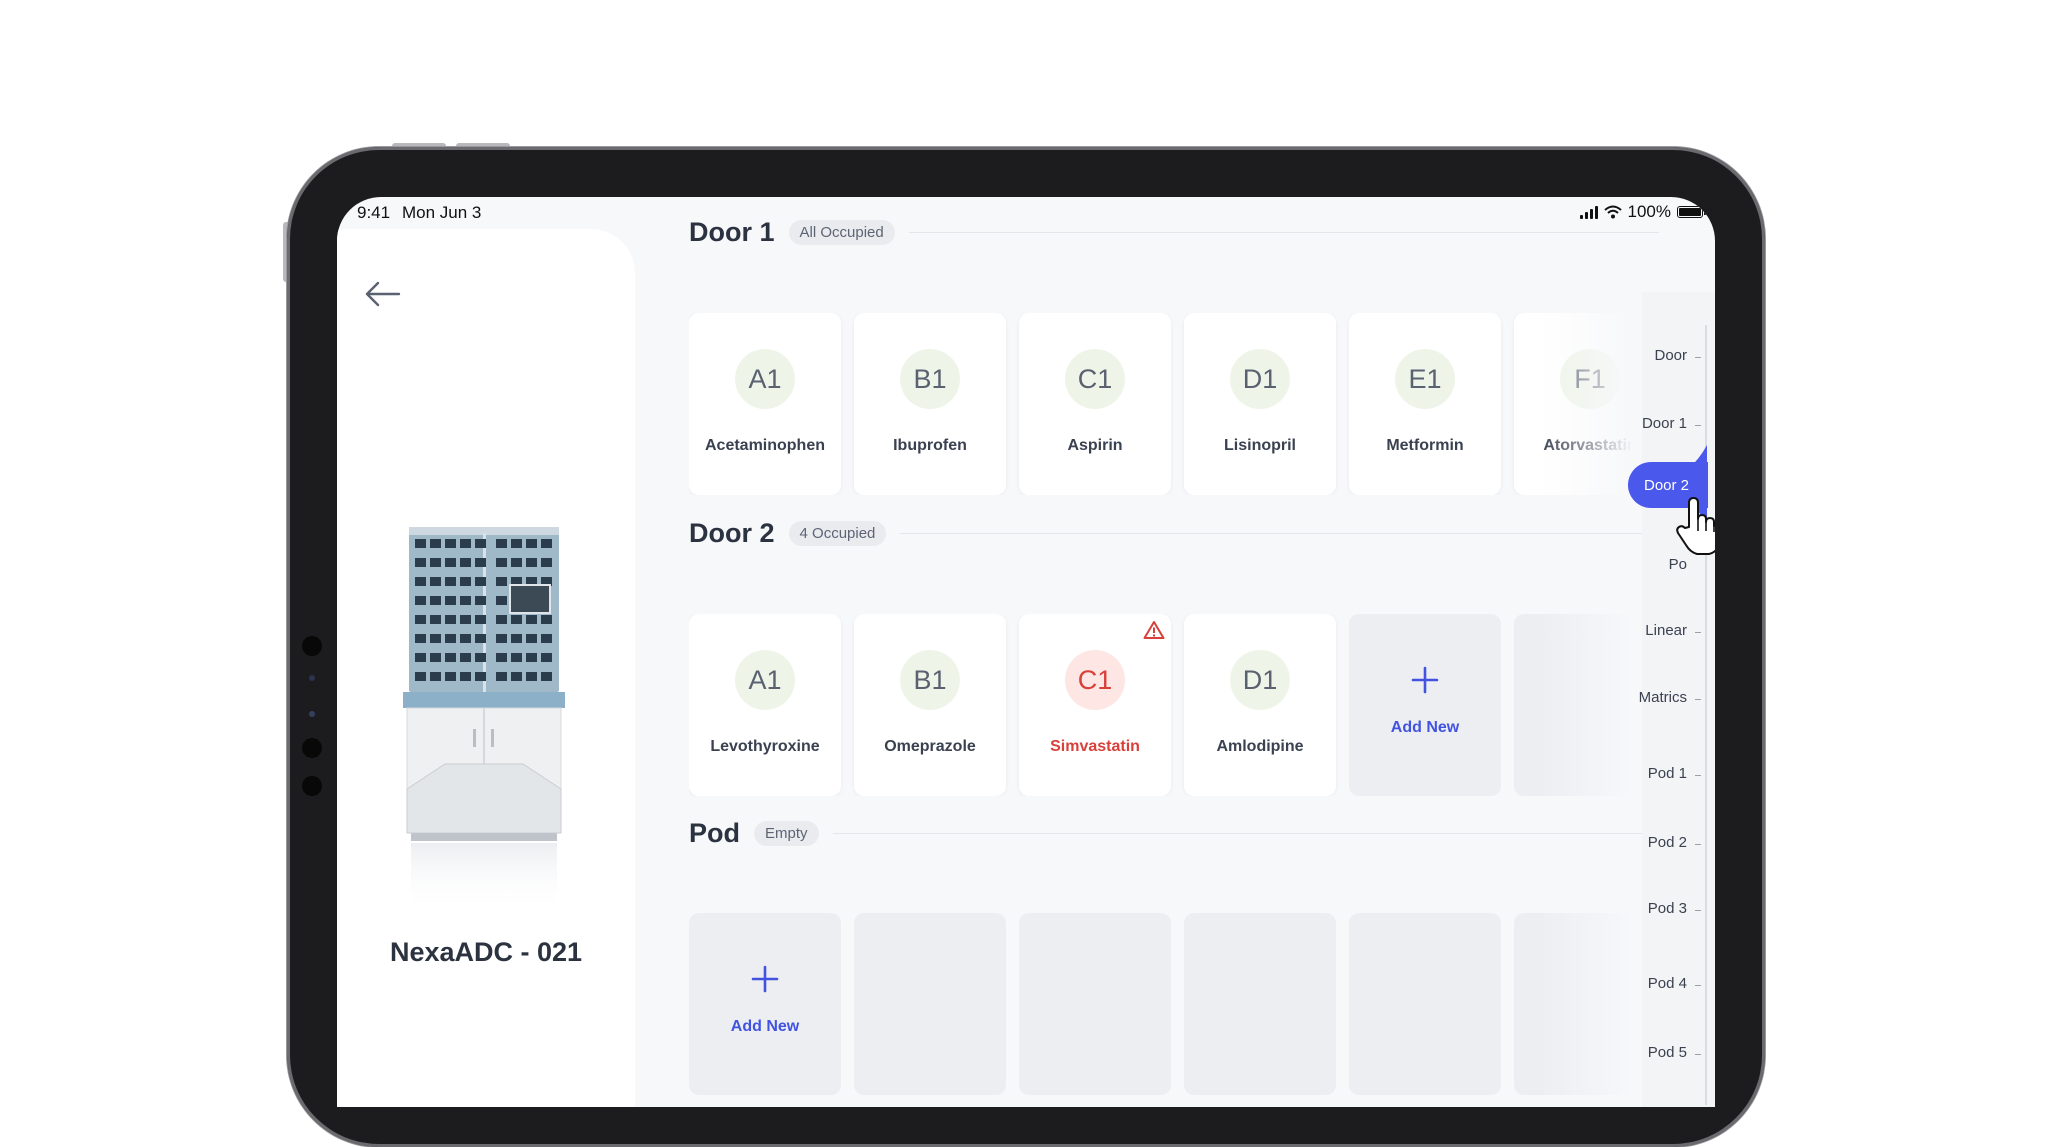 This screenshot has height=1147, width=2048. I want to click on index-item-pod-1: Pod 1, so click(1667, 773).